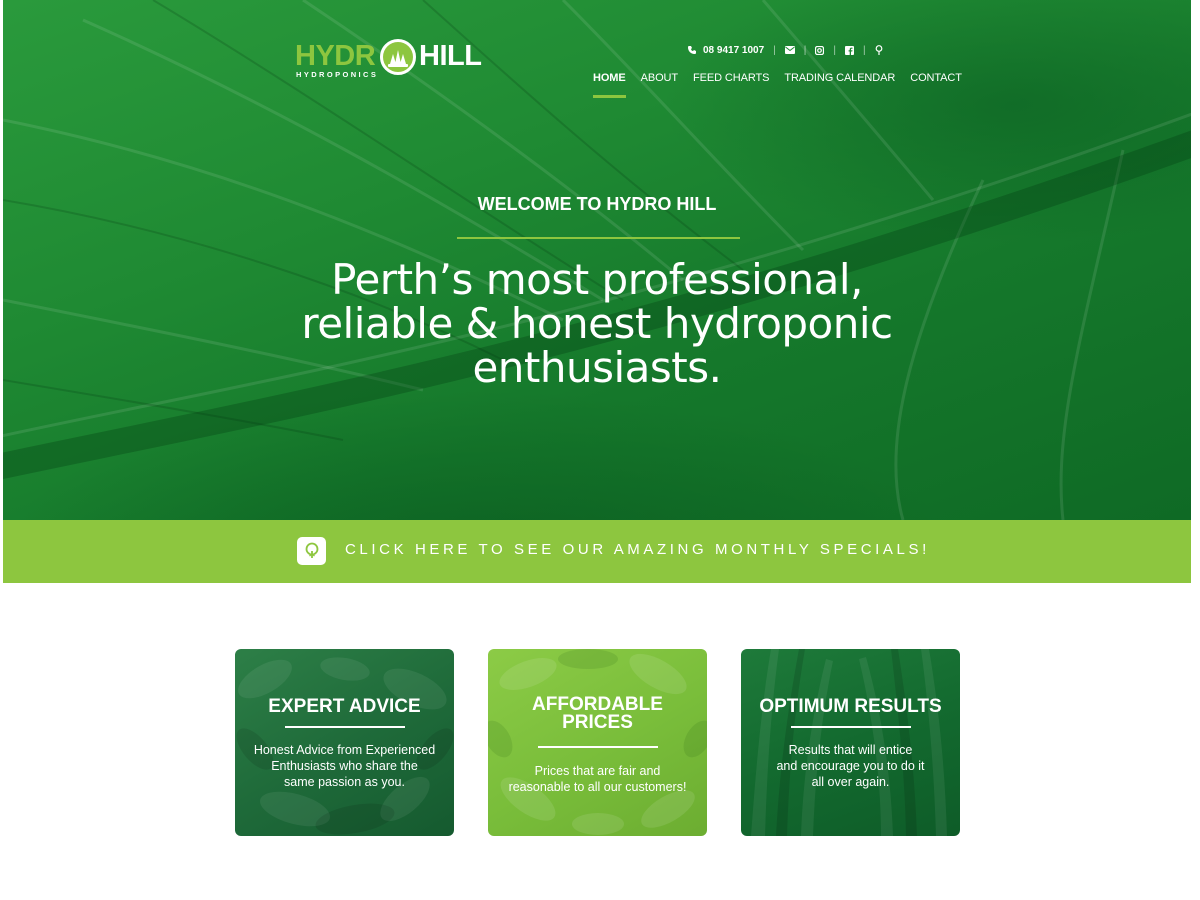  Describe the element at coordinates (692, 50) in the screenshot. I see `phone-icon` at that location.